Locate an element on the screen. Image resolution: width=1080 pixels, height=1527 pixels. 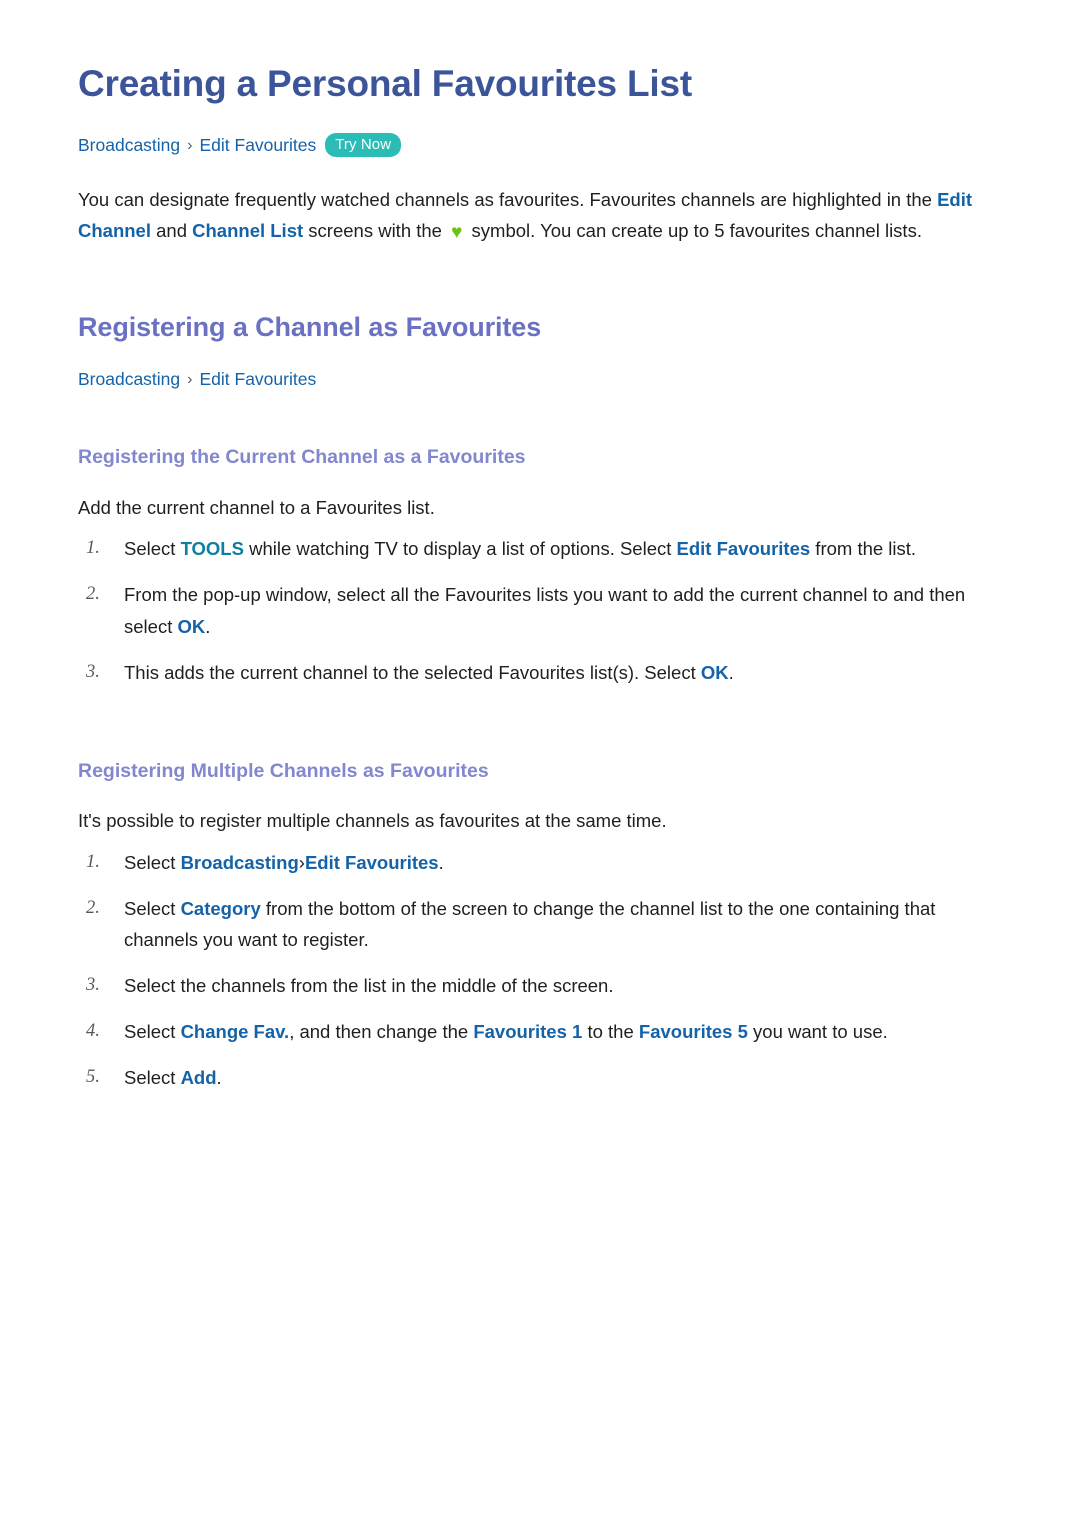
link-ok-step3: OK is located at coordinates (715, 672).